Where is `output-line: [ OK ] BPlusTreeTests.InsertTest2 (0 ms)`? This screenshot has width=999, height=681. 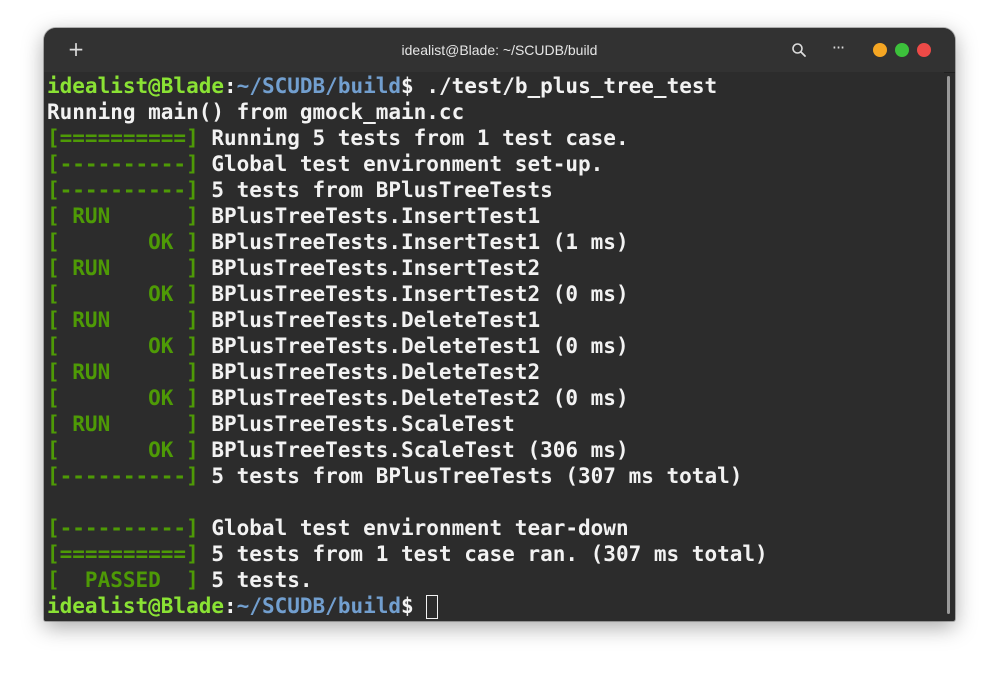 output-line: [ OK ] BPlusTreeTests.InsertTest2 (0 ms) is located at coordinates (338, 294).